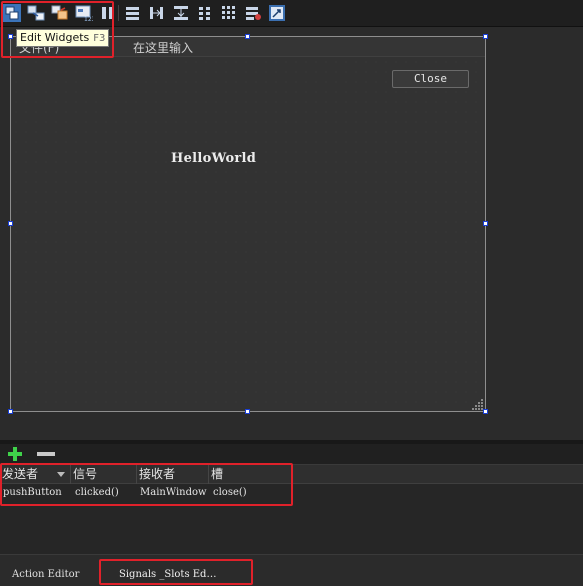  Describe the element at coordinates (15, 454) in the screenshot. I see `add-connection-icon` at that location.